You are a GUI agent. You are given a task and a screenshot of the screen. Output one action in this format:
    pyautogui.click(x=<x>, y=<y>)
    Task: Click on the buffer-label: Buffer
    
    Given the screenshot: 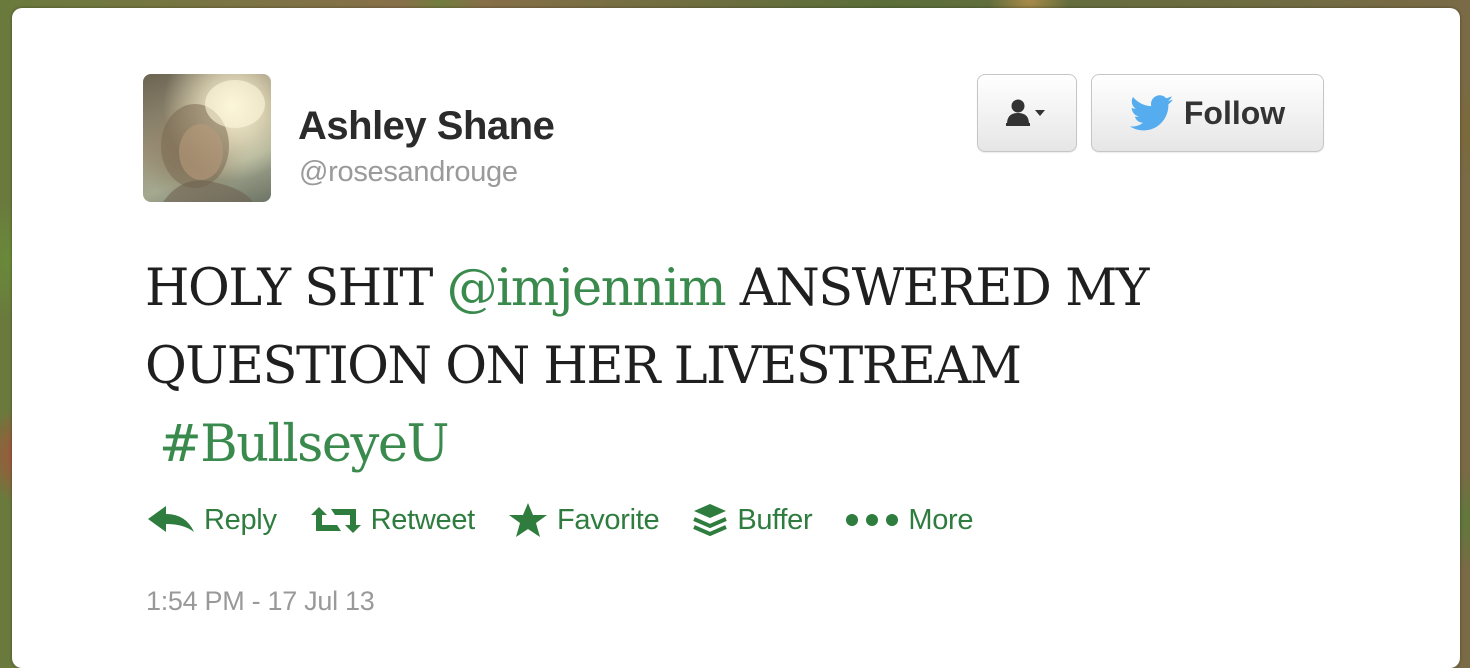 What is the action you would take?
    pyautogui.click(x=775, y=519)
    